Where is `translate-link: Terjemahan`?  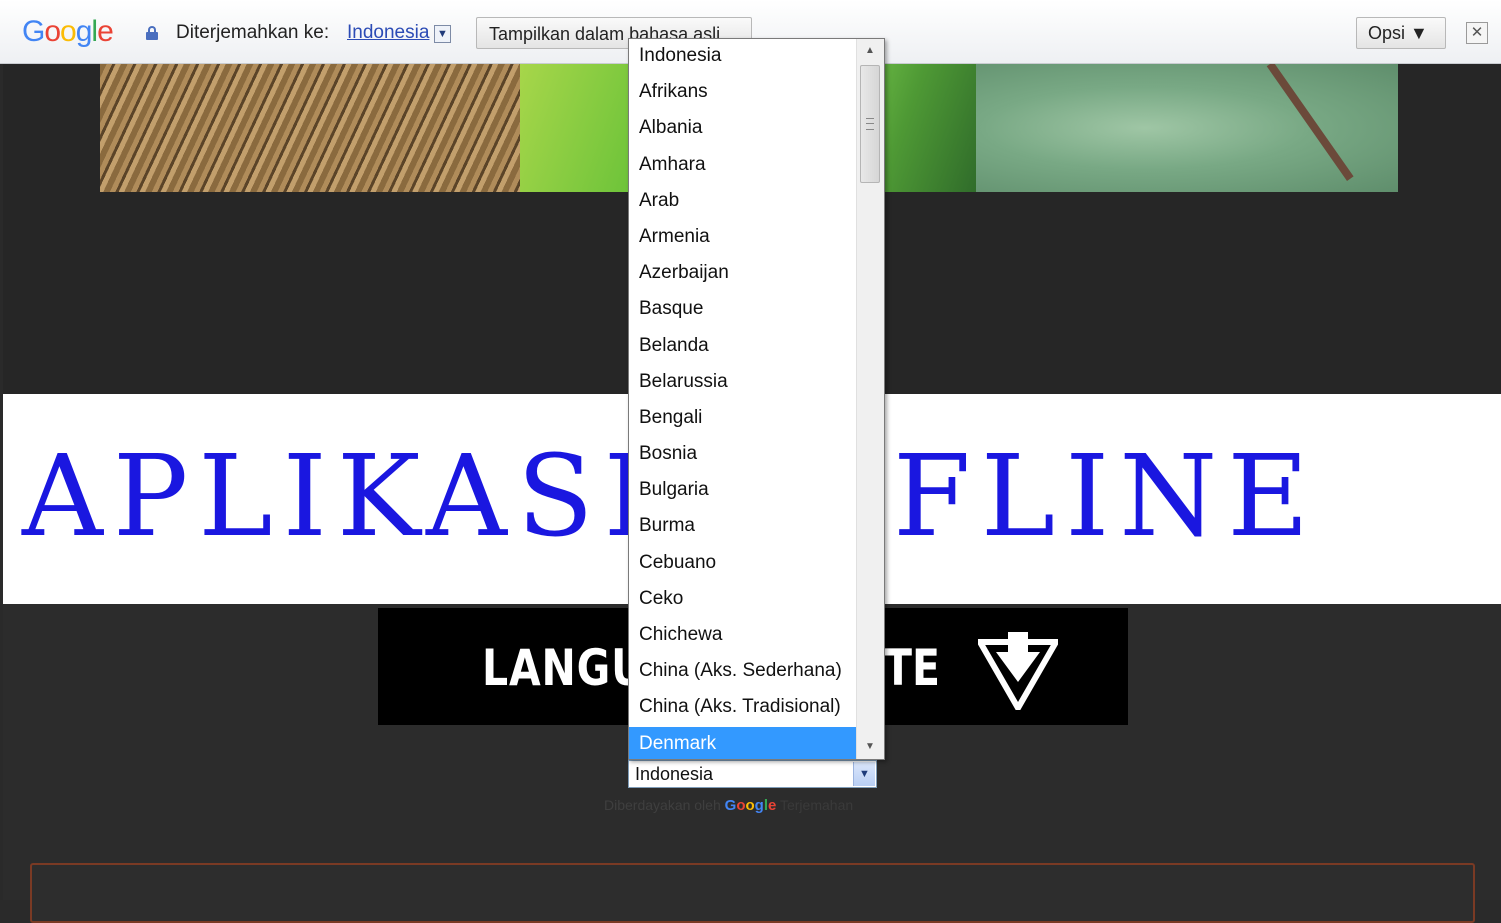
translate-link: Terjemahan is located at coordinates (816, 805).